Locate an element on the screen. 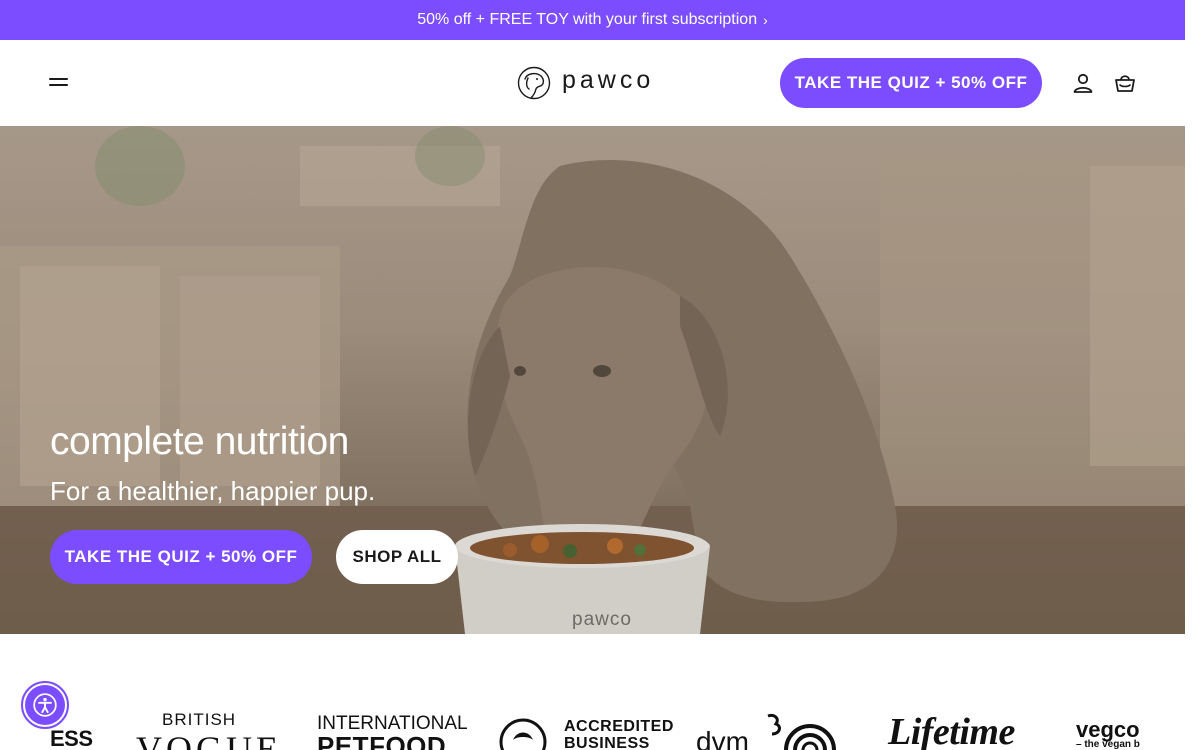 The width and height of the screenshot is (1200, 750). hamburger-menu-icon is located at coordinates (59, 83).